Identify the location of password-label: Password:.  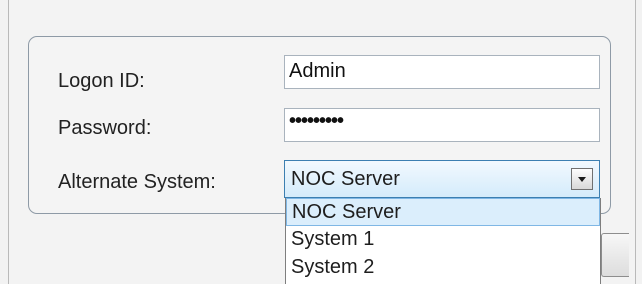
(105, 128).